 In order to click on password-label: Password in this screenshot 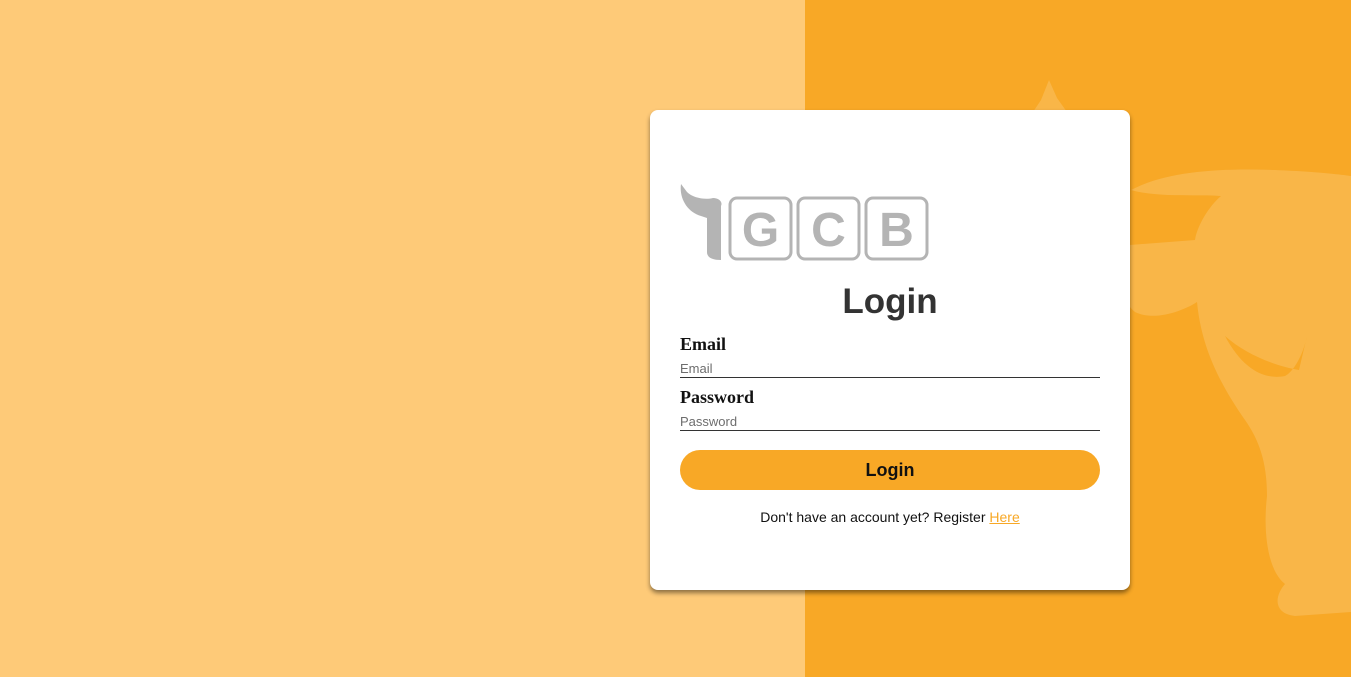, I will do `click(717, 397)`.